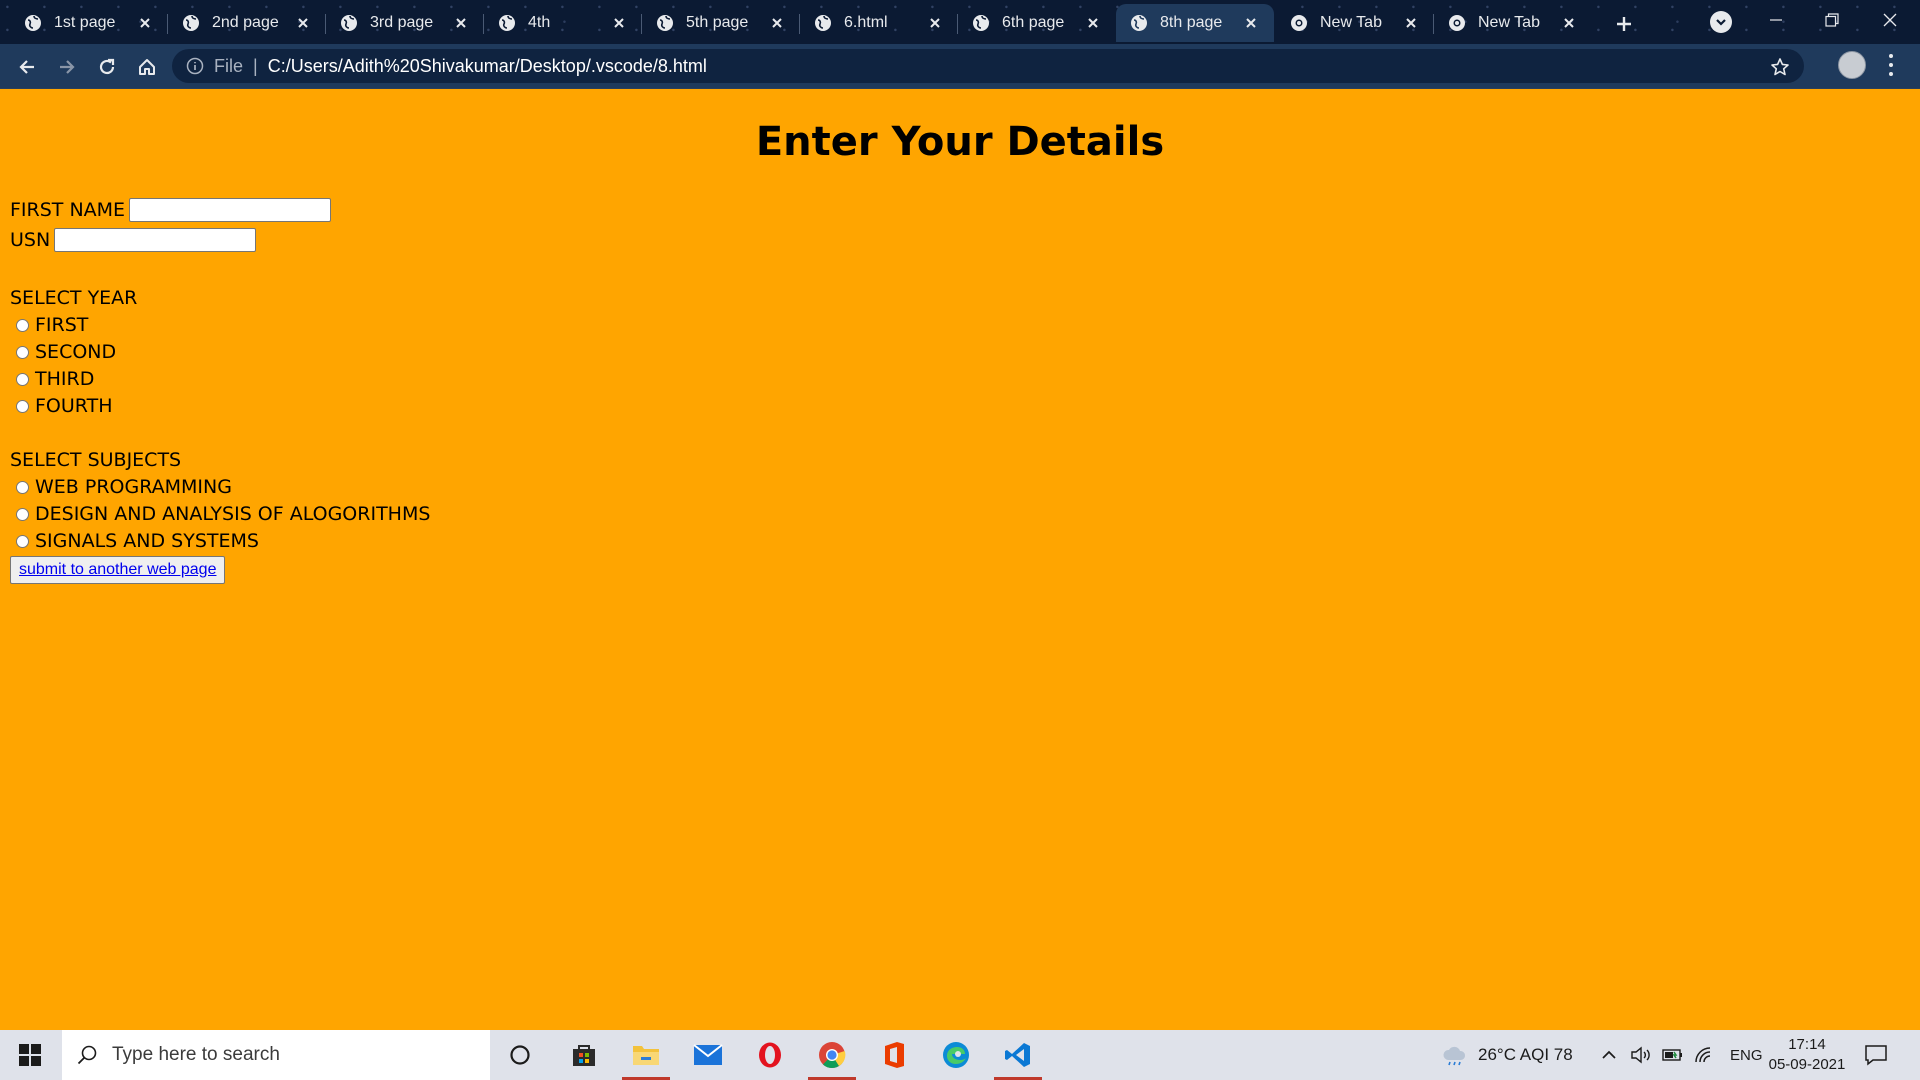 The height and width of the screenshot is (1080, 1920). I want to click on year-option-third: THIRD, so click(55, 379).